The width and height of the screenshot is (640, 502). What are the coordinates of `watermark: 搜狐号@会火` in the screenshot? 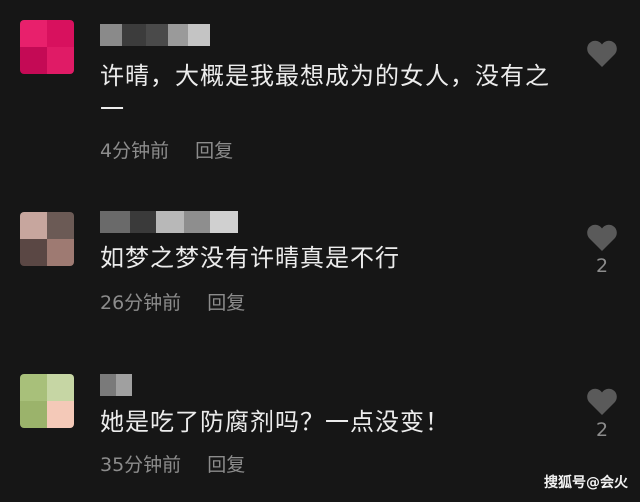 It's located at (586, 483).